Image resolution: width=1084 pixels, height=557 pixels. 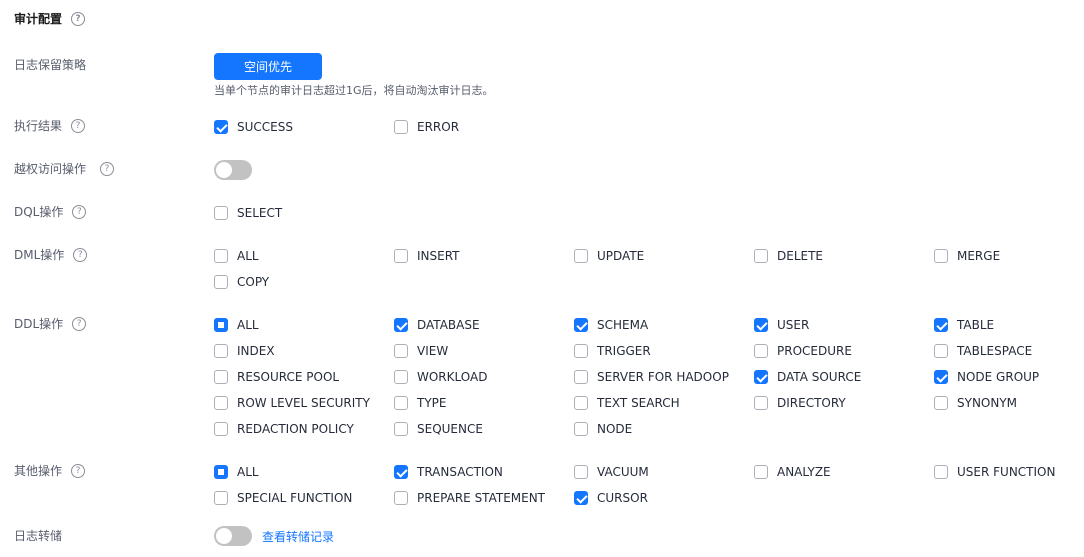 What do you see at coordinates (624, 351) in the screenshot?
I see `checkbox-label: TRIGGER` at bounding box center [624, 351].